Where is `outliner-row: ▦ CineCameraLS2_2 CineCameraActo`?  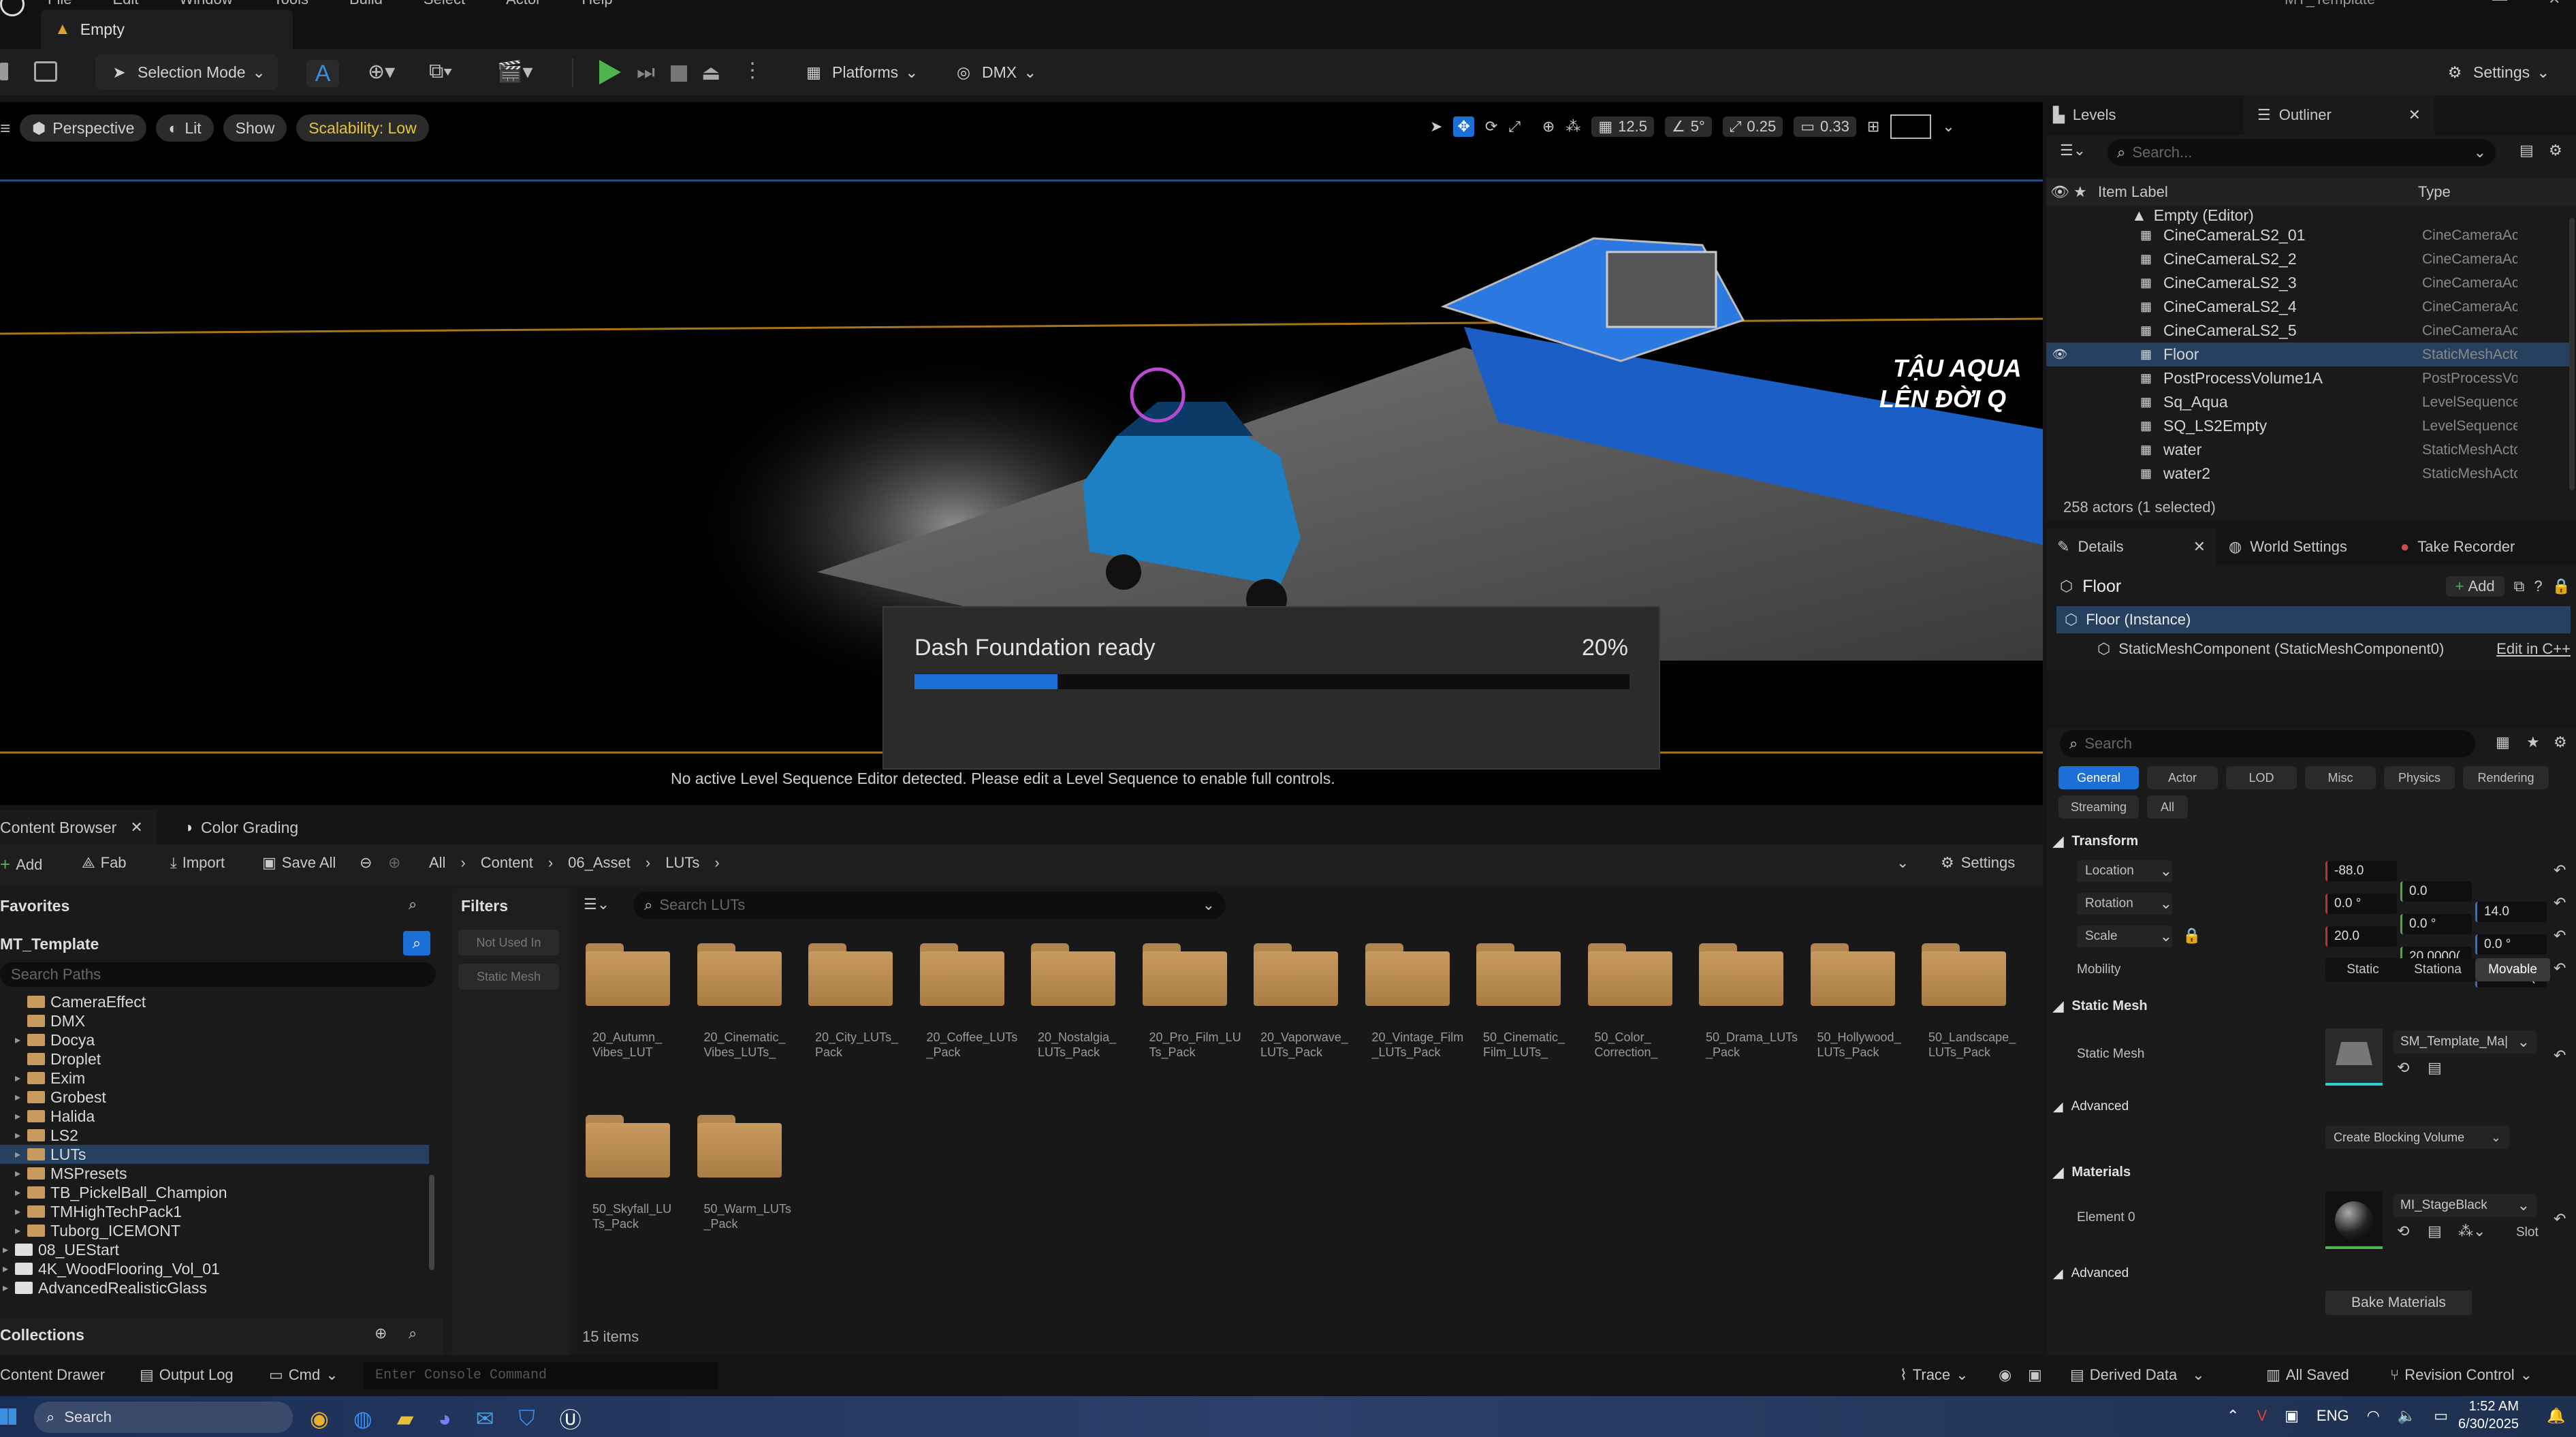 outliner-row: ▦ CineCameraLS2_2 CineCameraActo is located at coordinates (2308, 259).